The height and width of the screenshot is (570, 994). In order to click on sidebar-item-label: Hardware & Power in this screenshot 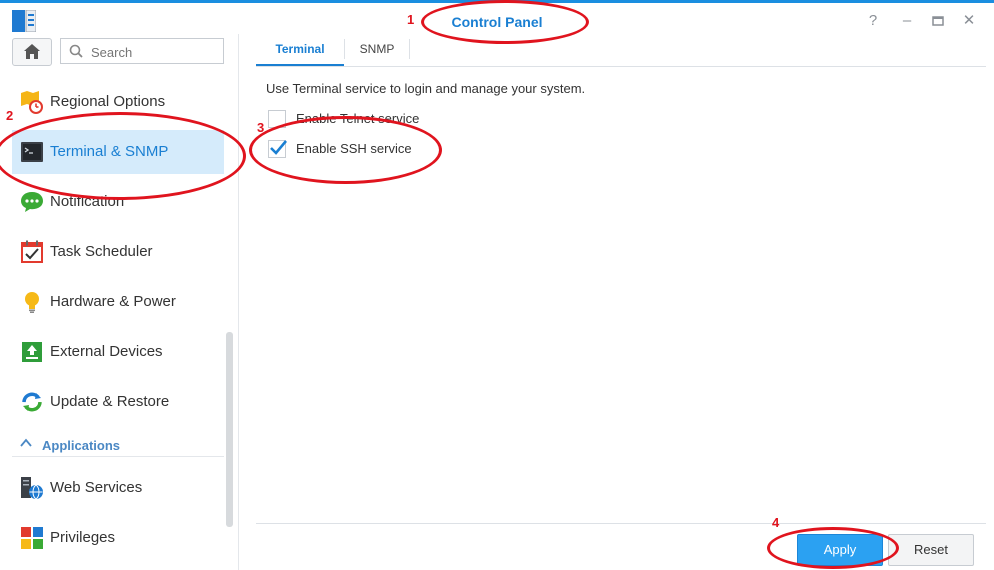, I will do `click(113, 301)`.